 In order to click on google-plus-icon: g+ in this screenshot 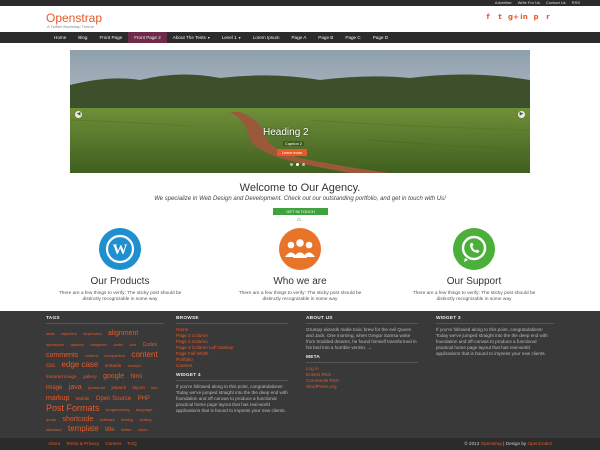, I will do `click(513, 17)`.